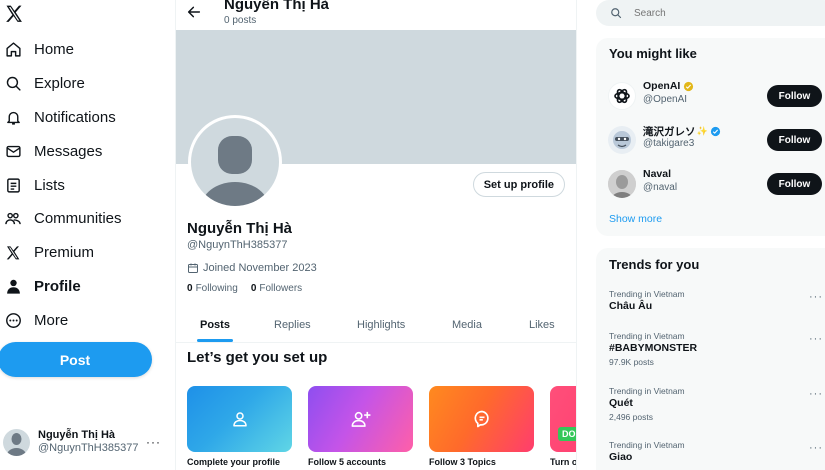 The image size is (825, 470). I want to click on back-arrow-icon, so click(194, 12).